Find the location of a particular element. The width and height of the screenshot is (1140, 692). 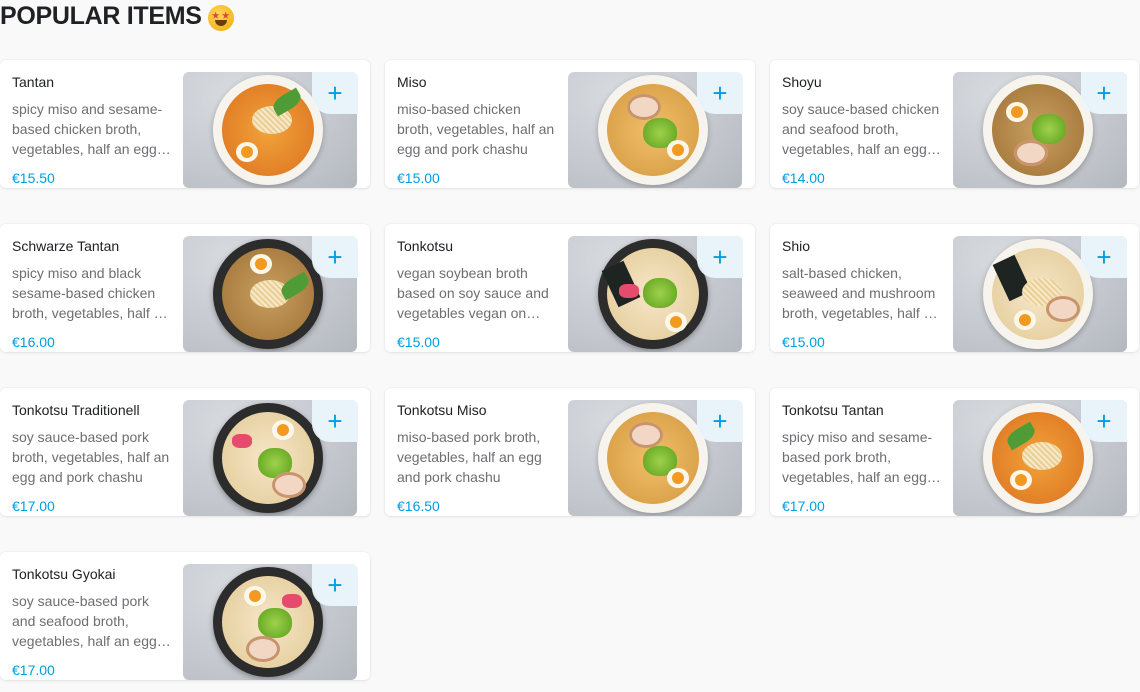

item-name: Tonkotsu Gyokai is located at coordinates (64, 574).